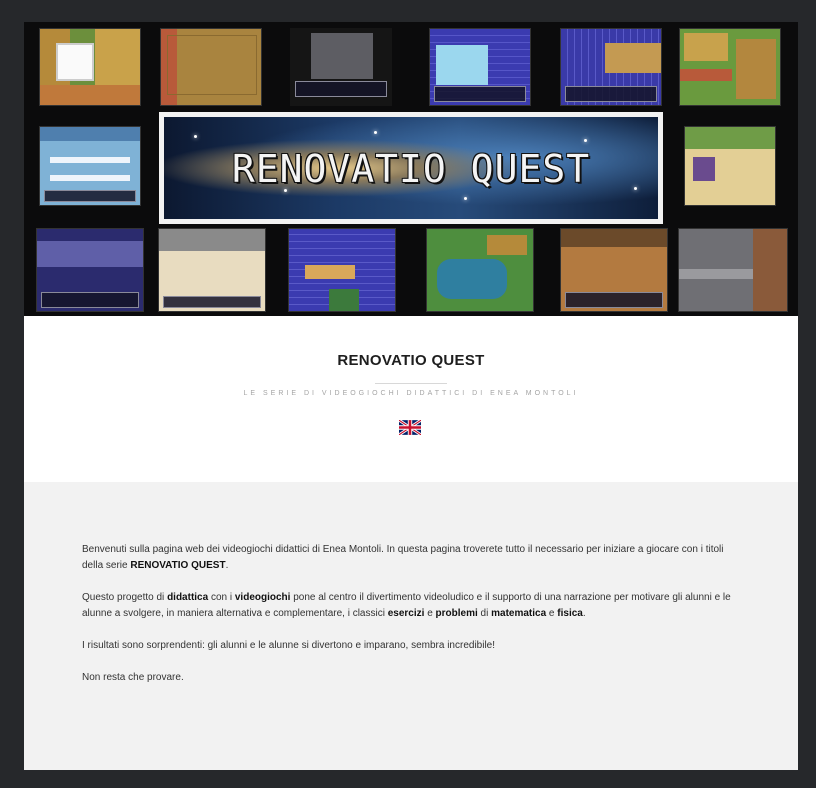 The height and width of the screenshot is (788, 816). I want to click on footer-bar, so click(411, 779).